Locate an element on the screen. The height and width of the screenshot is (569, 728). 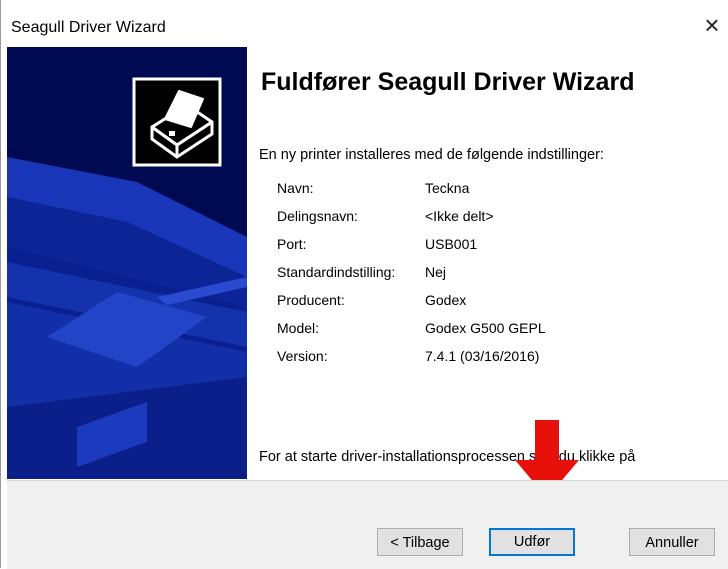
window-title: Seagull Driver Wizard is located at coordinates (88, 27).